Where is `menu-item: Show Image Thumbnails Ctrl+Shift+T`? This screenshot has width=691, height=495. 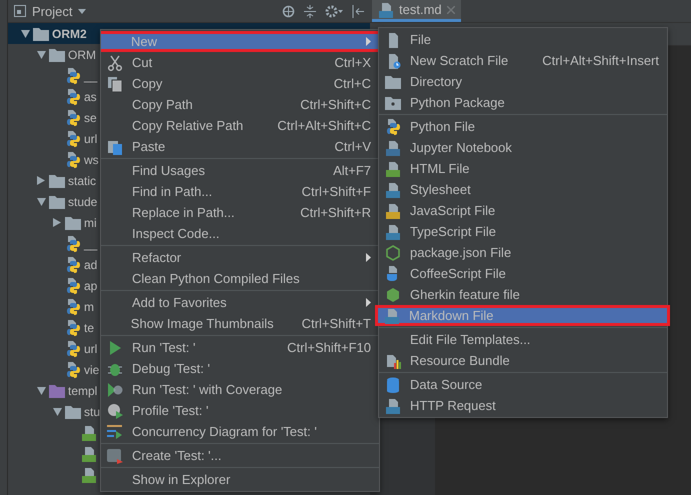
menu-item: Show Image Thumbnails Ctrl+Shift+T is located at coordinates (240, 323).